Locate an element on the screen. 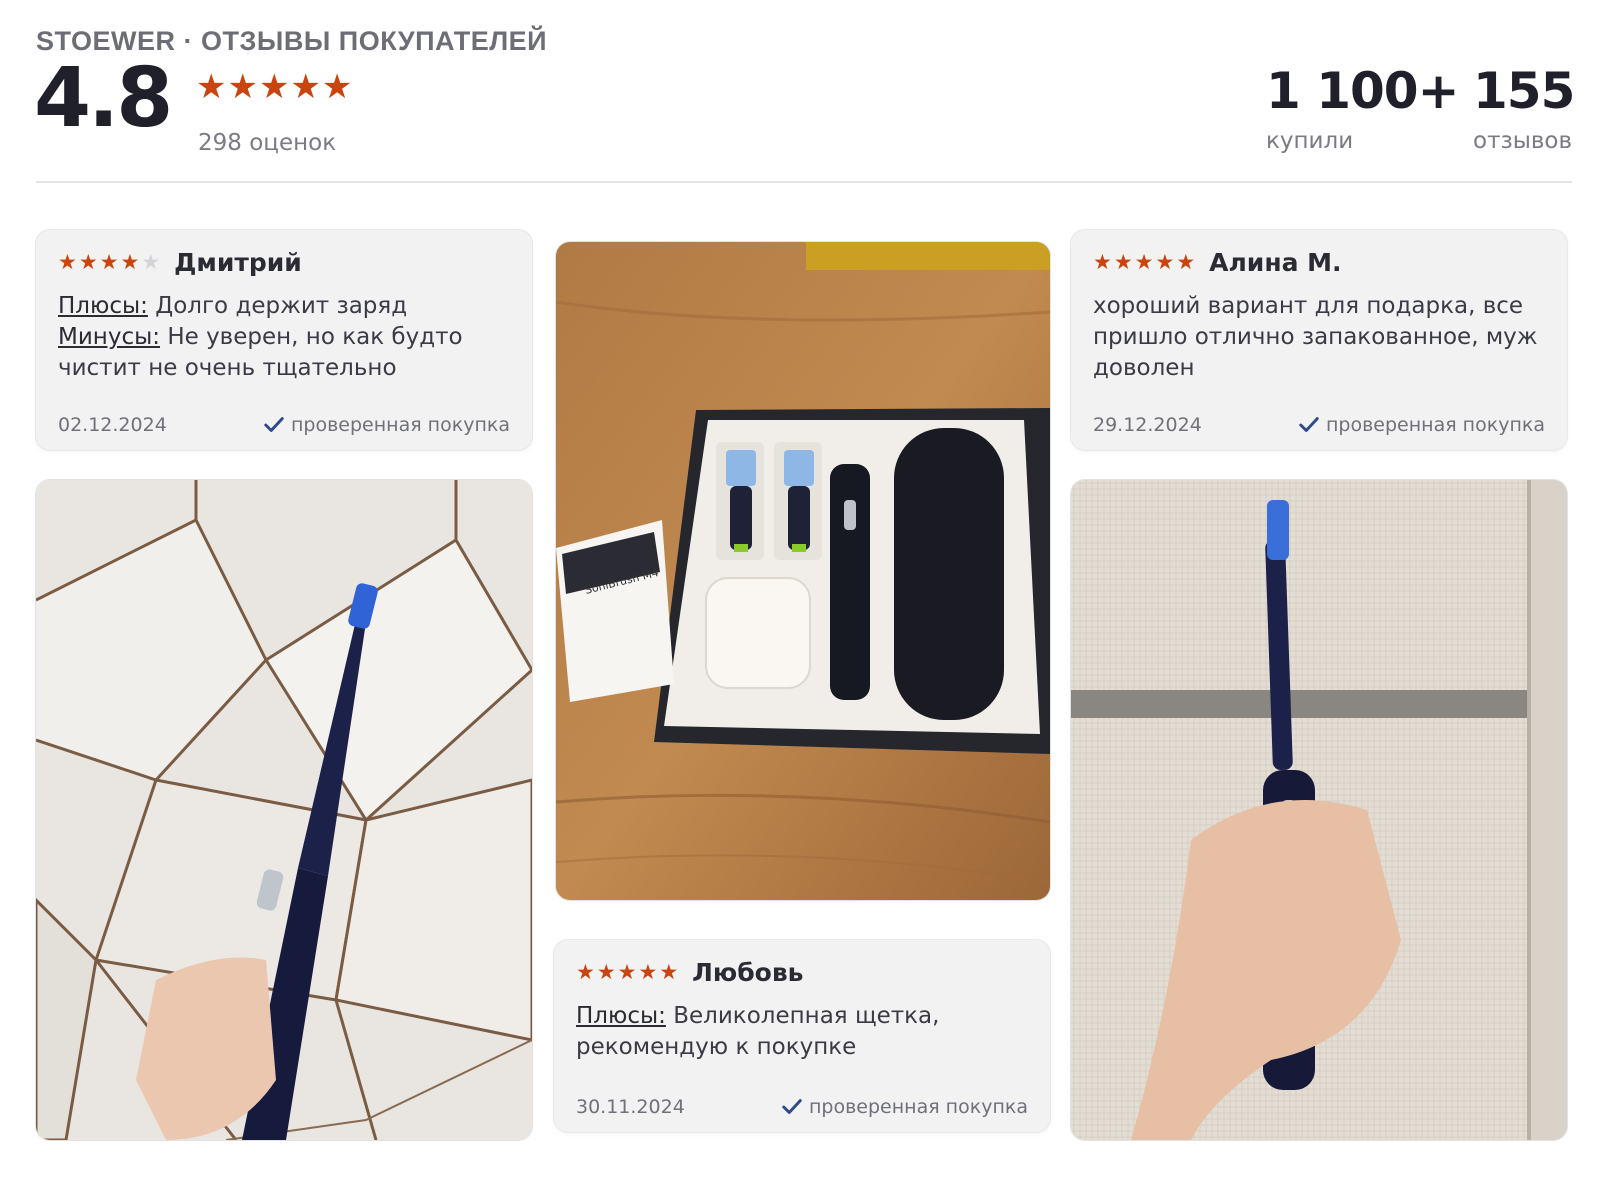 The height and width of the screenshot is (1200, 1600). review-author: Алина М. is located at coordinates (1275, 262).